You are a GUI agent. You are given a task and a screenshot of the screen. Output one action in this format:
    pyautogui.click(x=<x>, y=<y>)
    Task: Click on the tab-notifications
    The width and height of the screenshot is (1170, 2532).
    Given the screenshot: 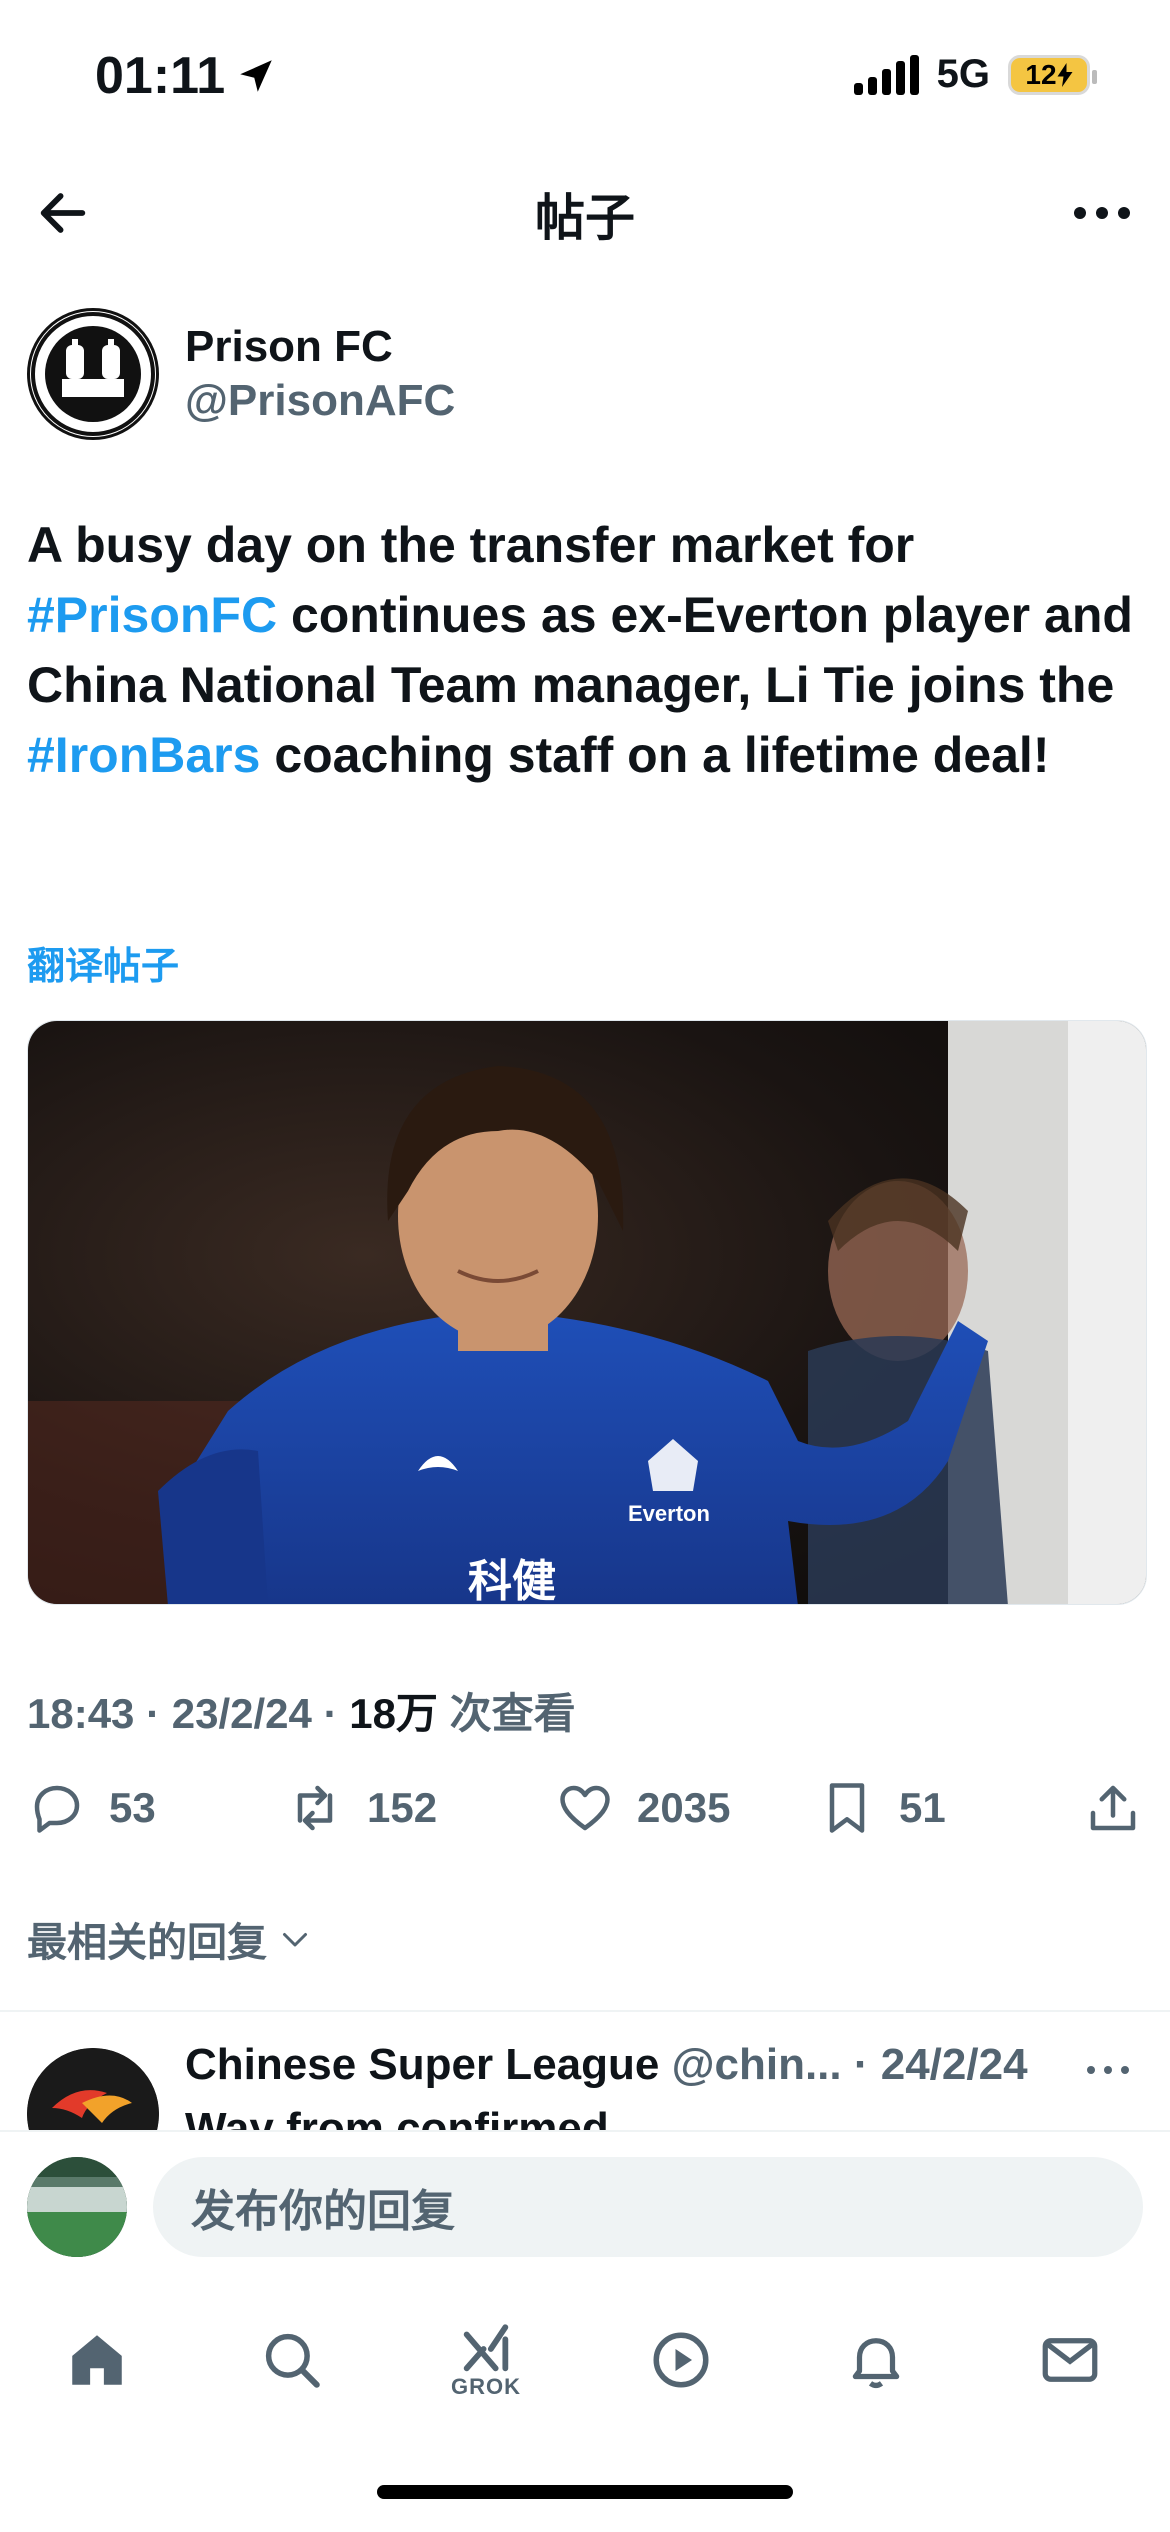 What is the action you would take?
    pyautogui.click(x=876, y=2360)
    